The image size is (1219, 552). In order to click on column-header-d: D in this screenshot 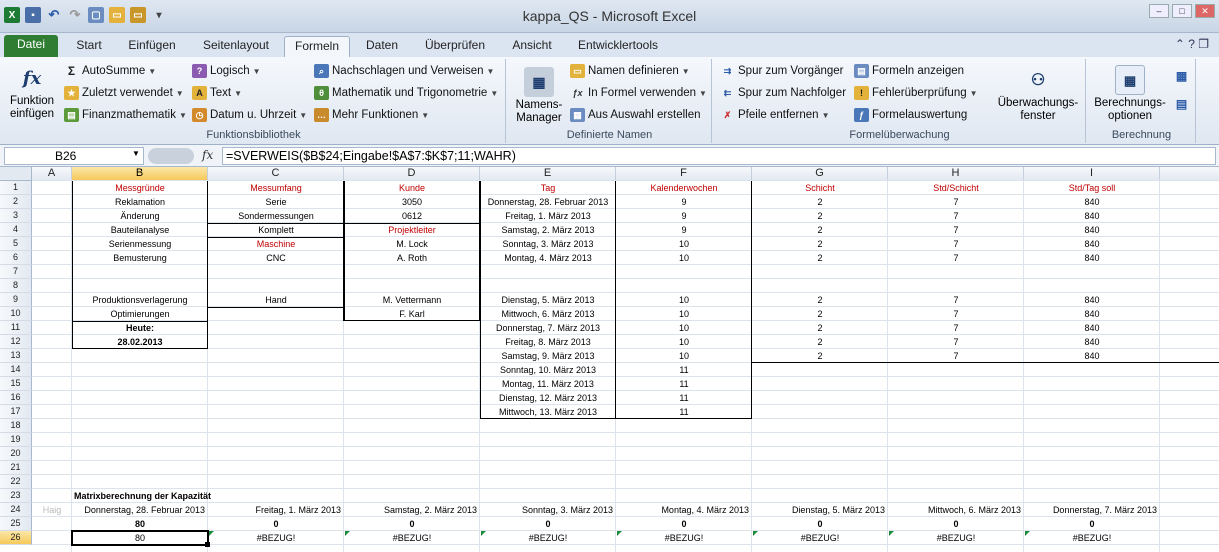, I will do `click(412, 174)`.